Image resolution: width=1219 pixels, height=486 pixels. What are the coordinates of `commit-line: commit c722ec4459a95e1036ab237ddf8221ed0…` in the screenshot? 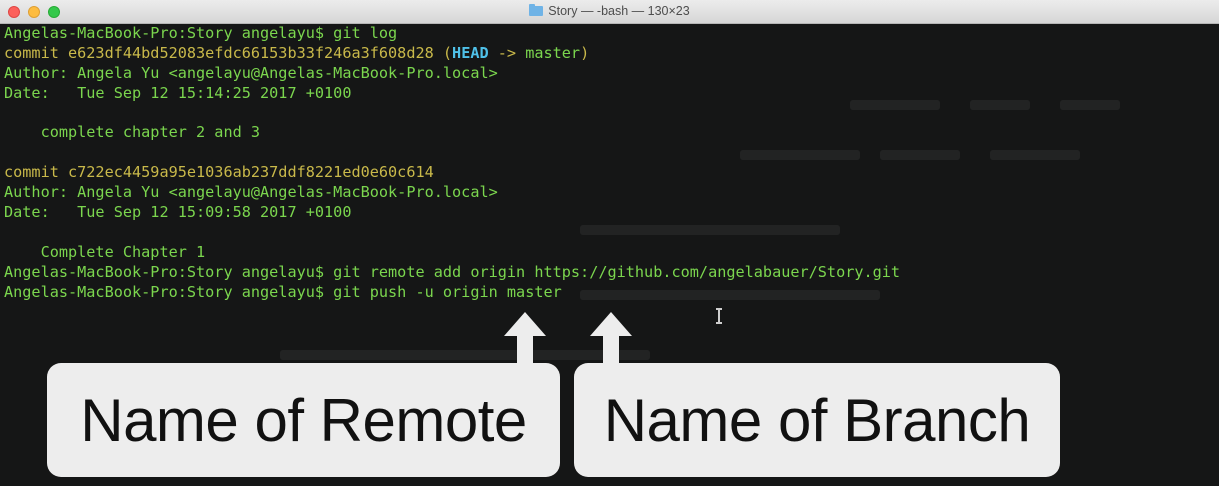 It's located at (219, 172).